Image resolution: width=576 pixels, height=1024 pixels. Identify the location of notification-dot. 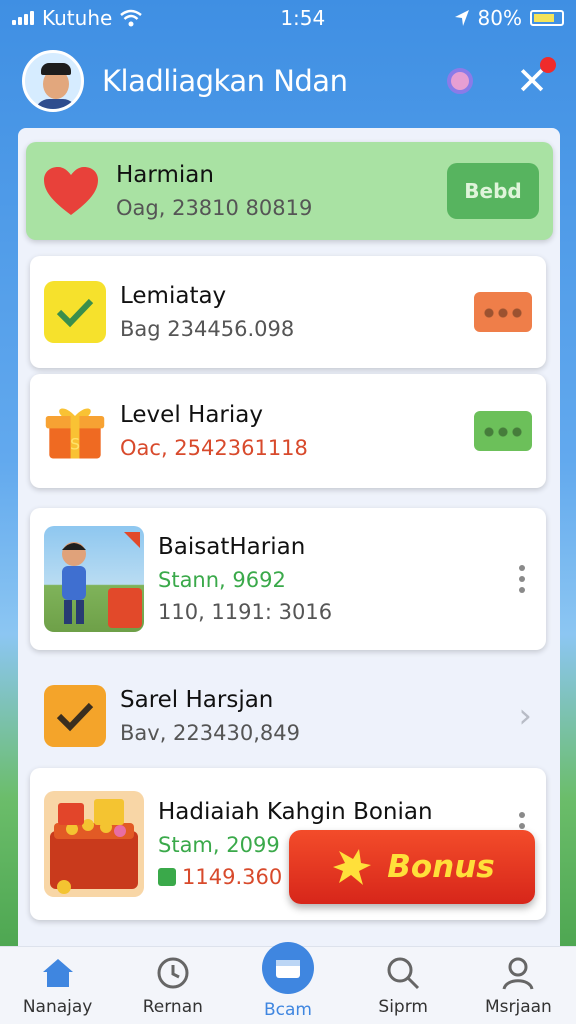
(548, 65).